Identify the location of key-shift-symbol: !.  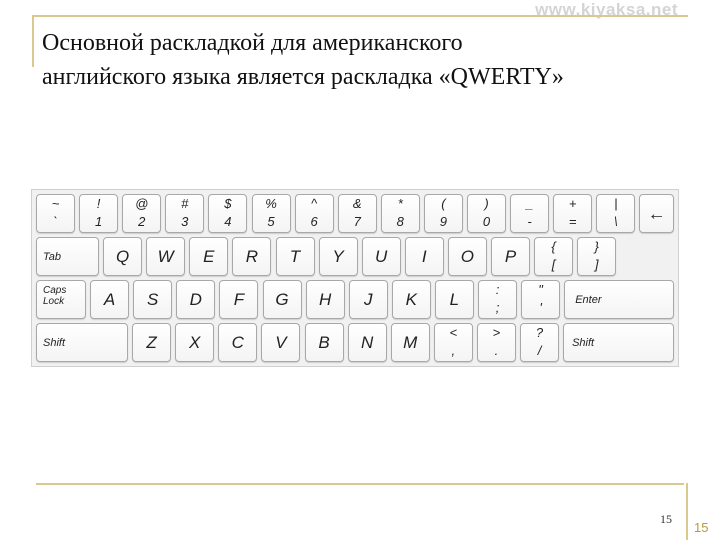
(98, 203).